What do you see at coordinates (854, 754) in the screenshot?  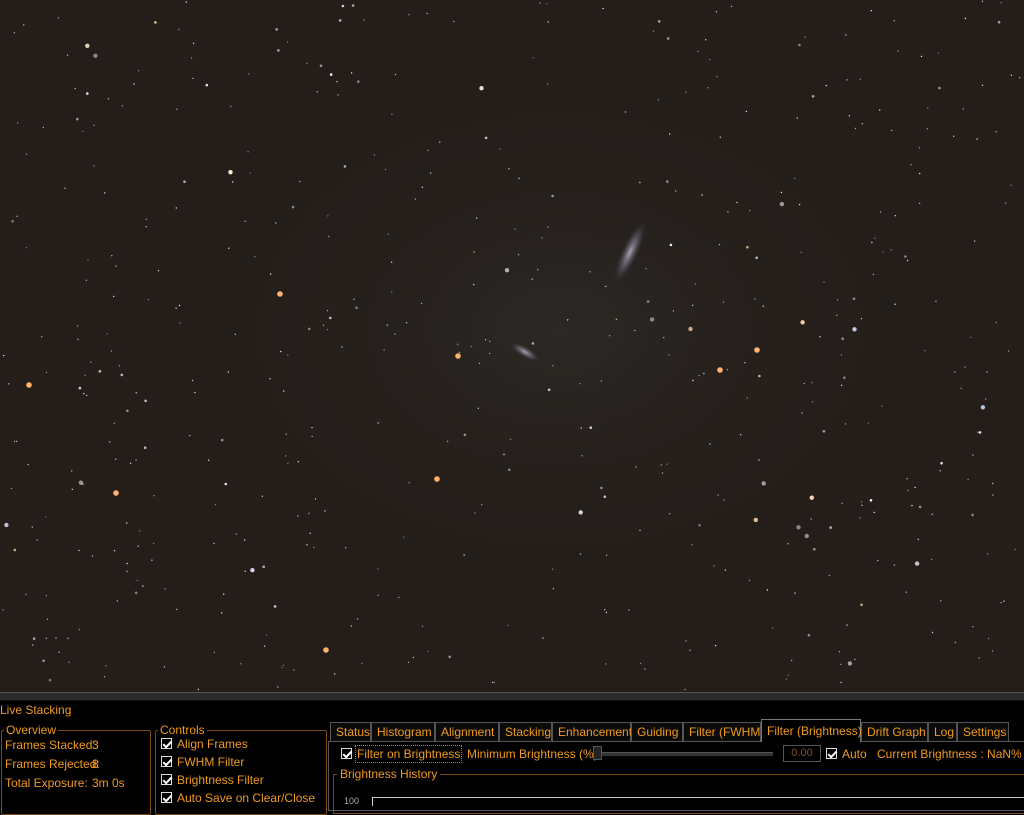 I see `auto-label: Auto` at bounding box center [854, 754].